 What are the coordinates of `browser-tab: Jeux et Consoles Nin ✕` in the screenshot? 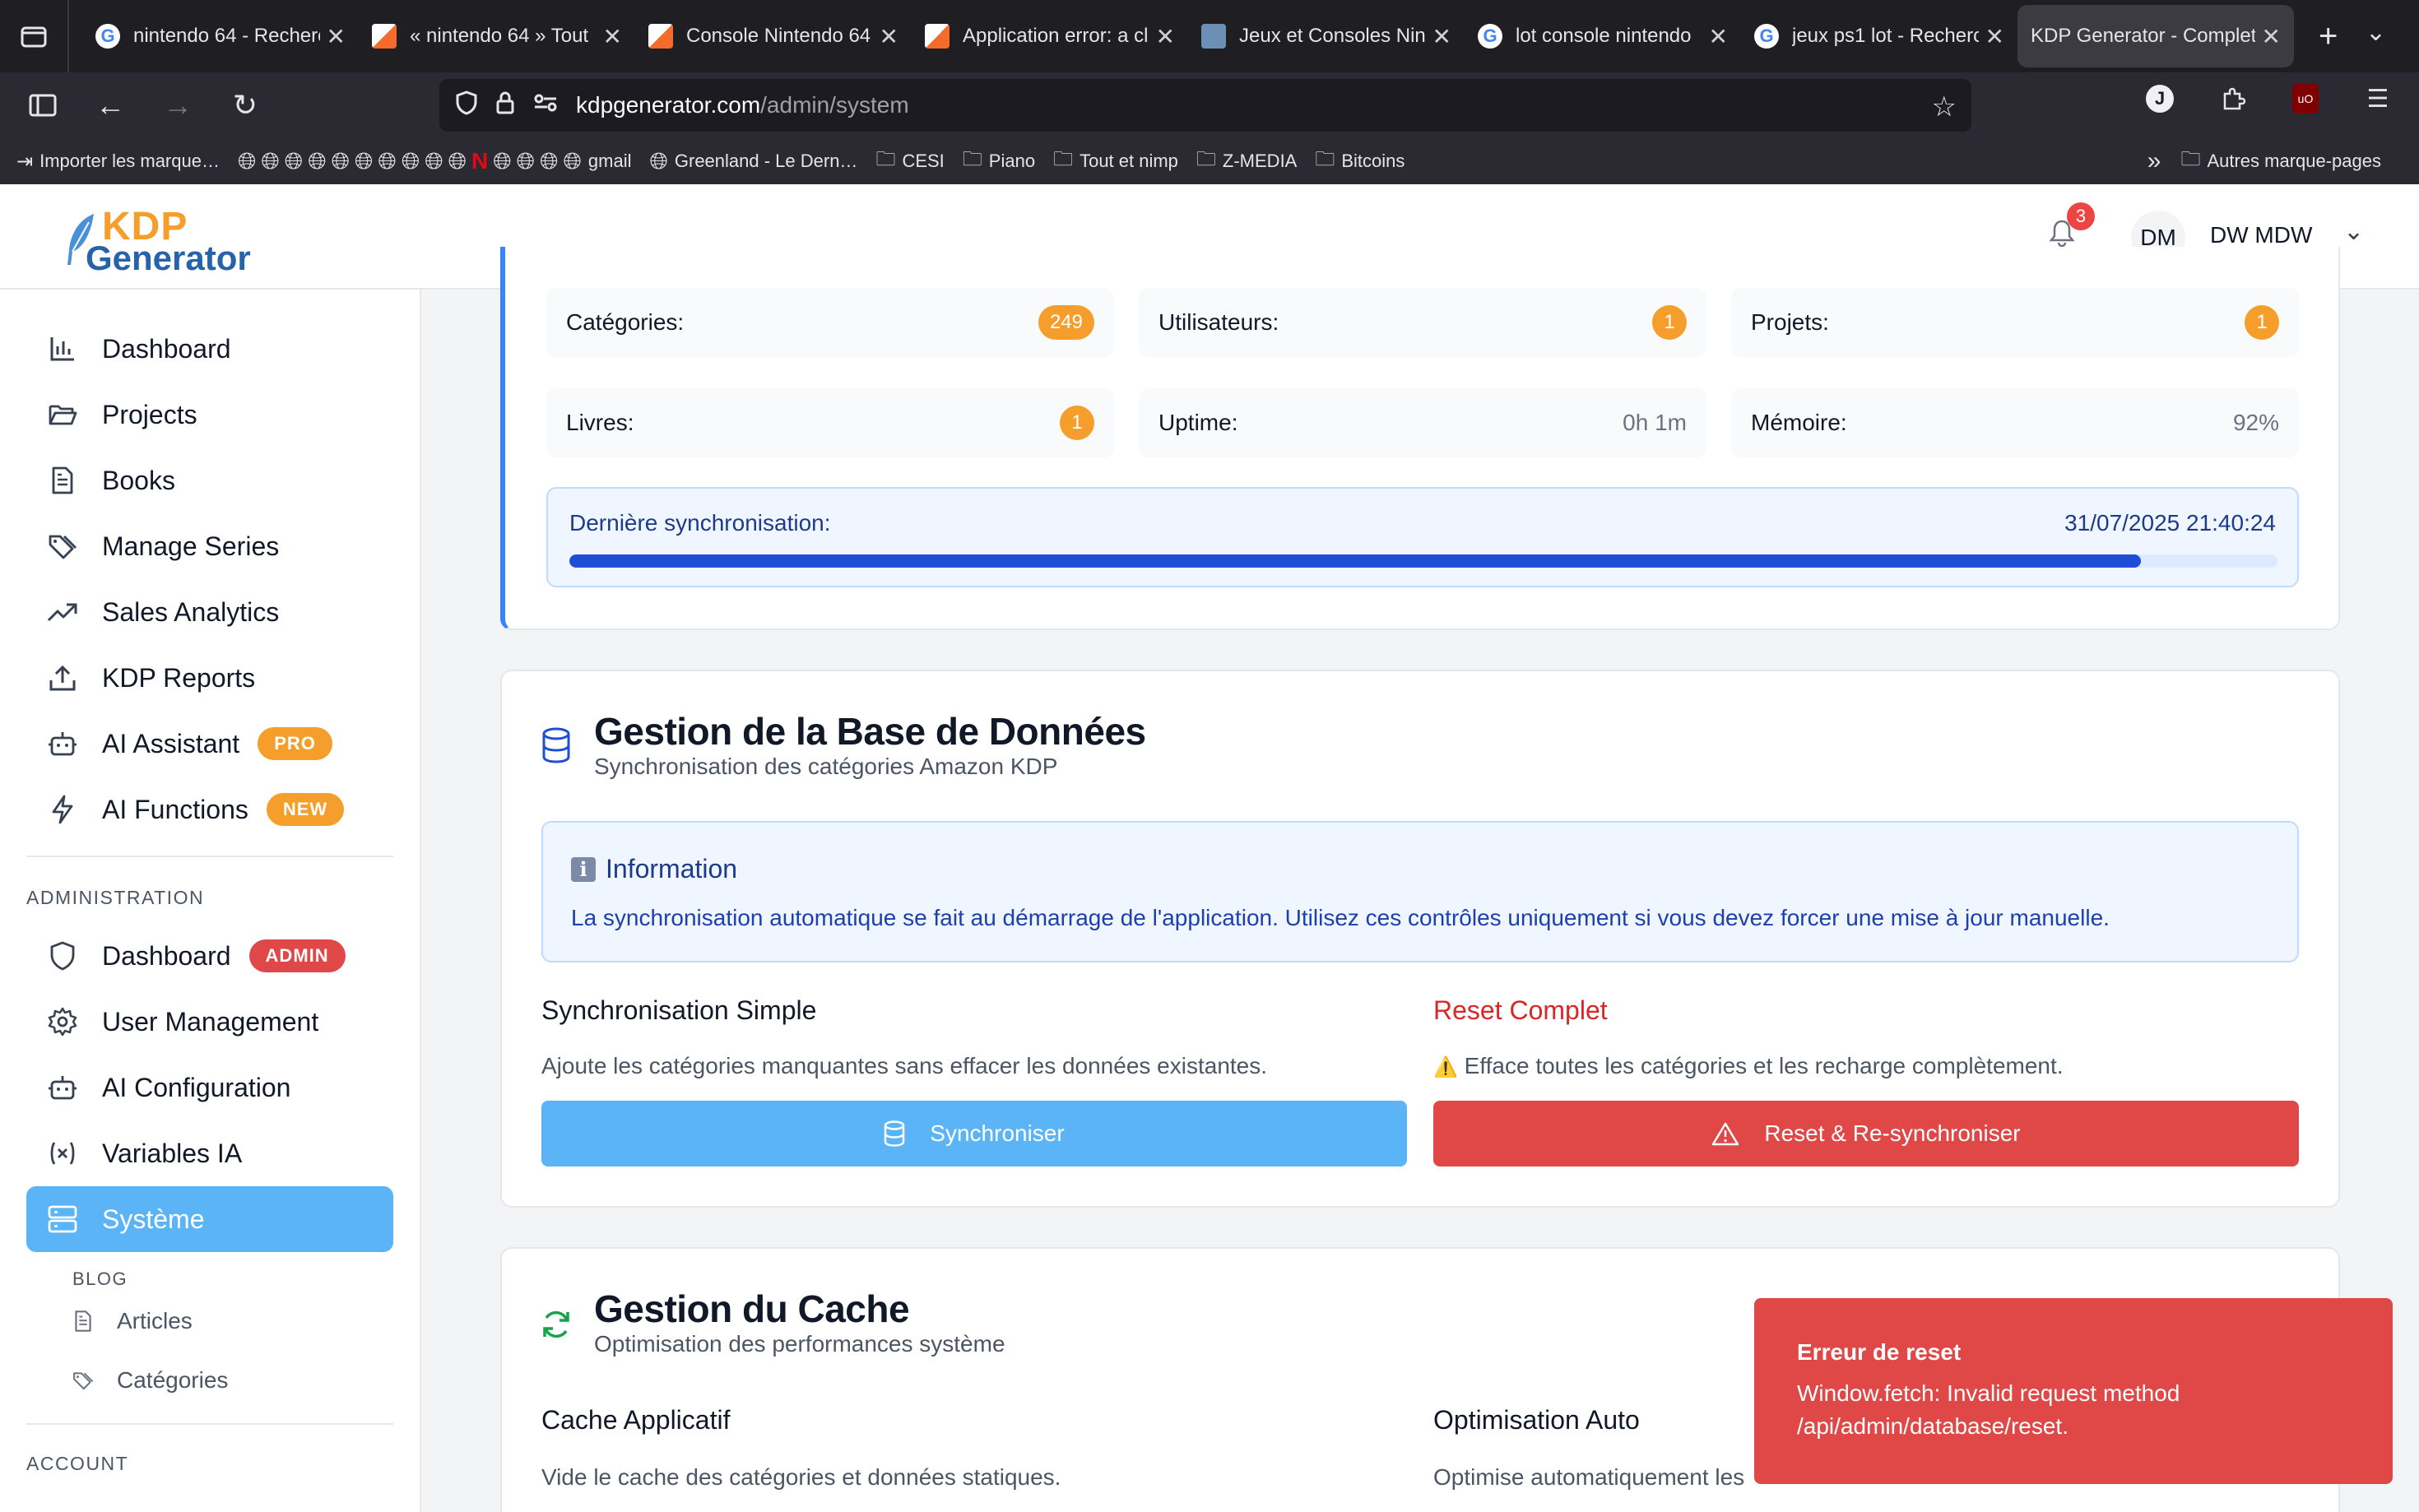 It's located at (1326, 36).